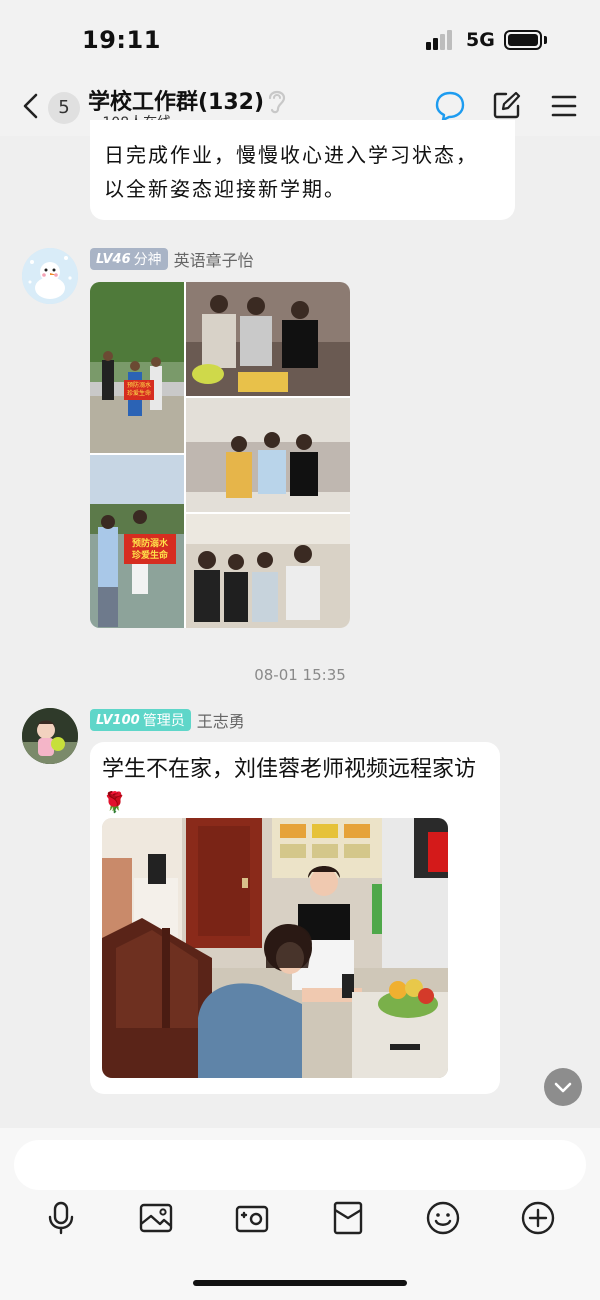 This screenshot has height=1300, width=600. Describe the element at coordinates (300, 1283) in the screenshot. I see `home-indicator` at that location.